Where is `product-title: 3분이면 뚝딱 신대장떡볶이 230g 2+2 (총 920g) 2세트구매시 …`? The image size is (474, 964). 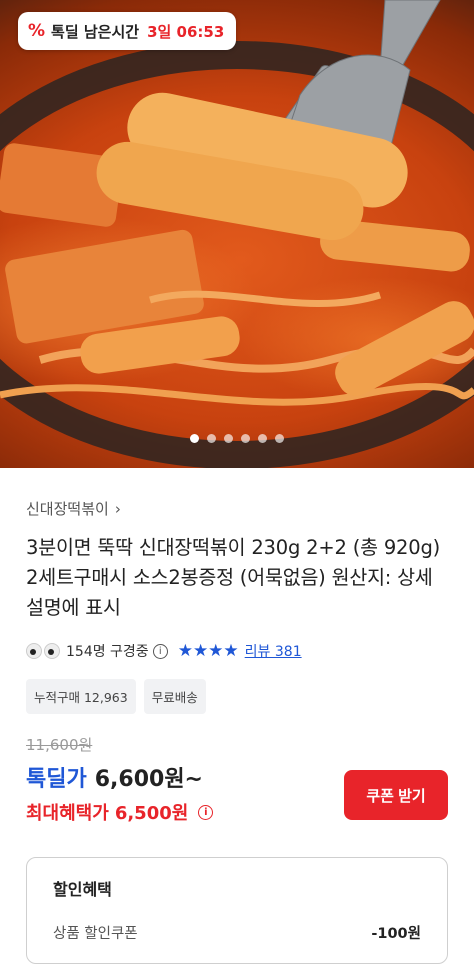
product-title: 3분이면 뚝딱 신대장떡볶이 230g 2+2 (총 920g) 2세트구매시 … is located at coordinates (233, 577).